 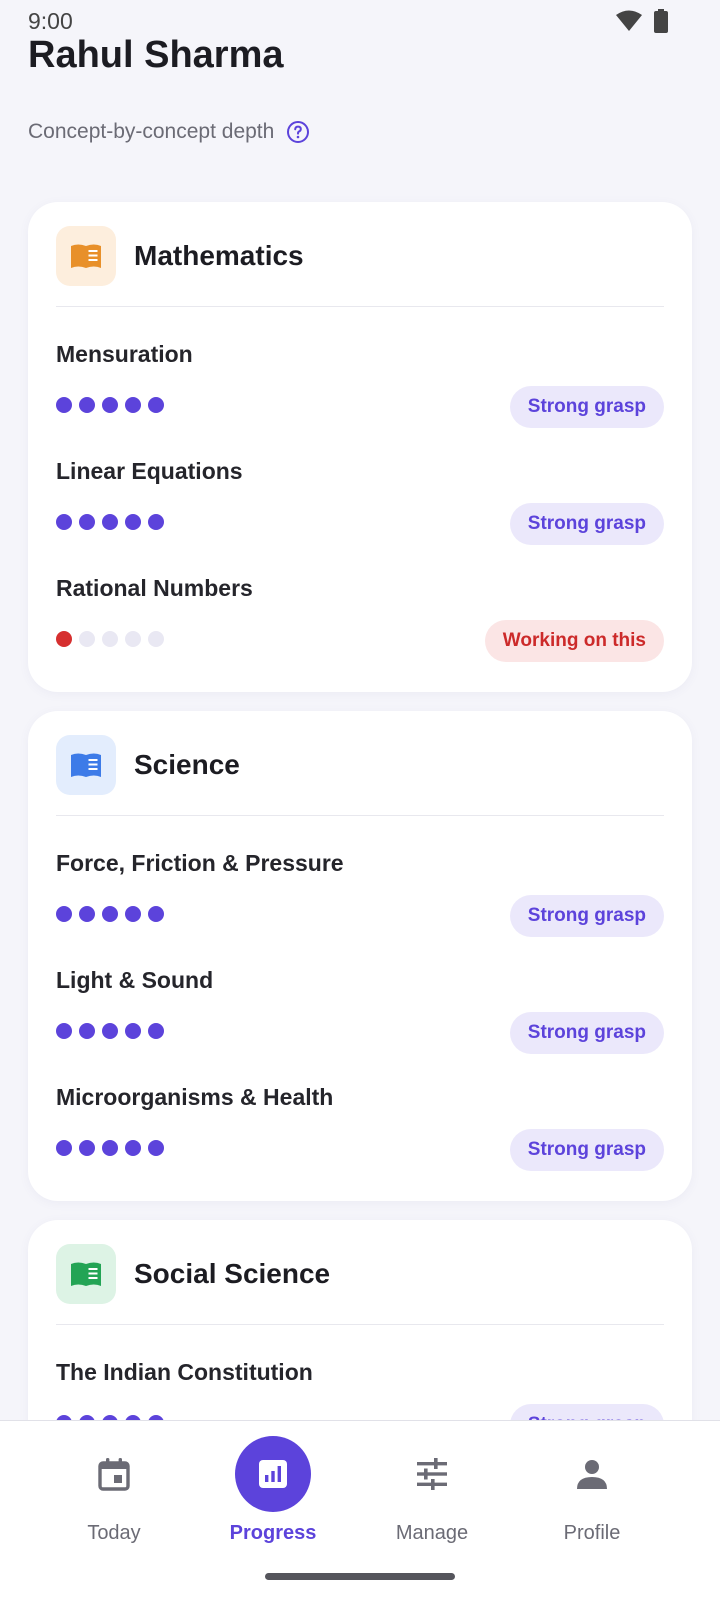 What do you see at coordinates (187, 764) in the screenshot?
I see `subject-title: Science` at bounding box center [187, 764].